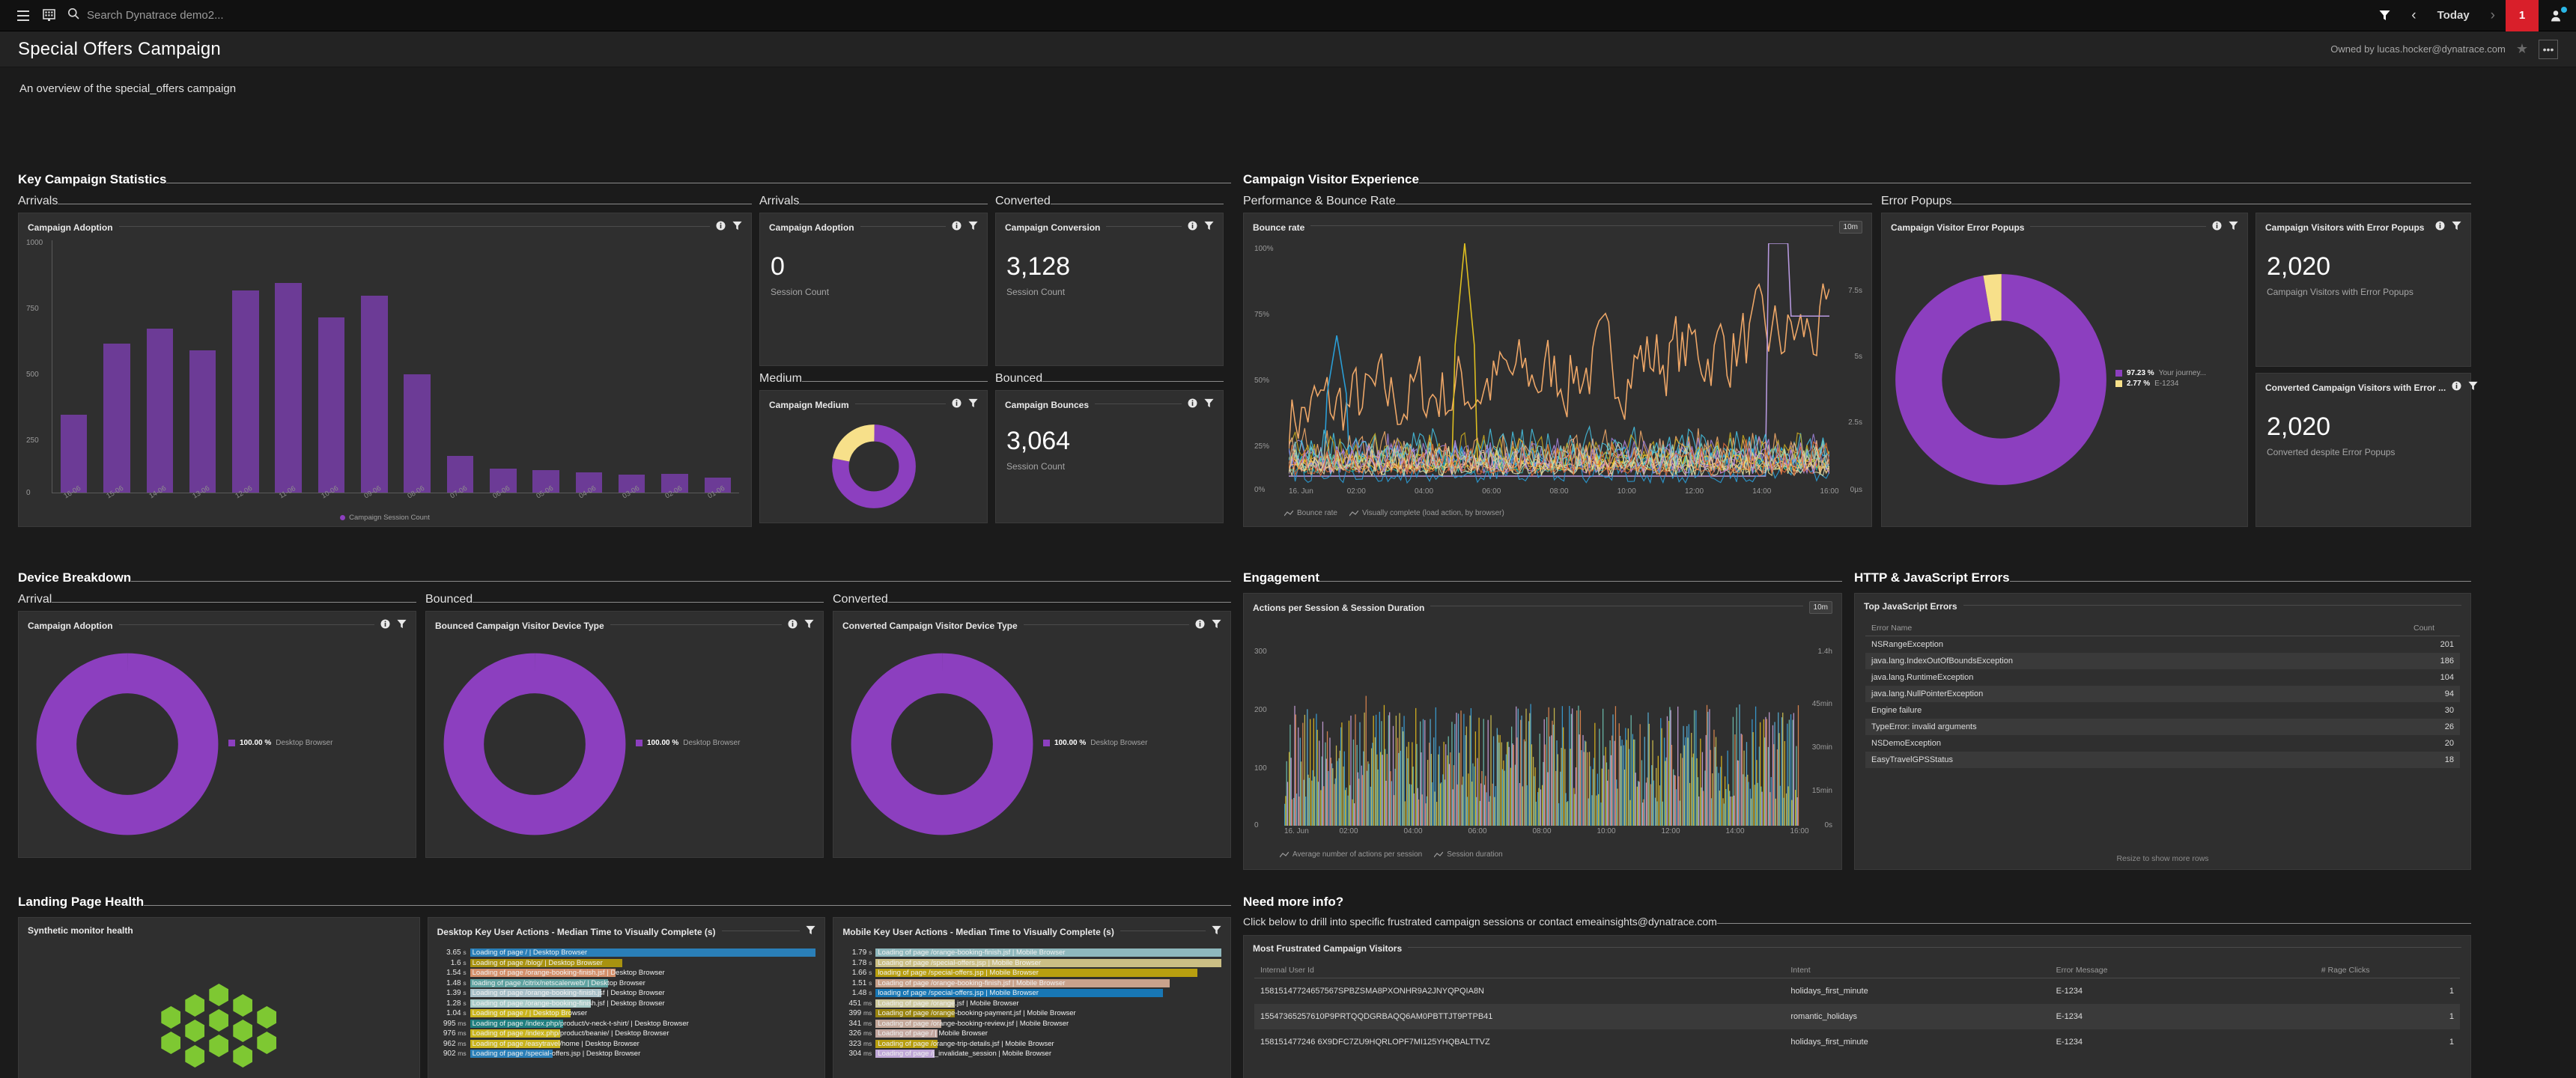 The image size is (2576, 1078). I want to click on table-row: java.lang.RuntimeException 104, so click(2162, 677).